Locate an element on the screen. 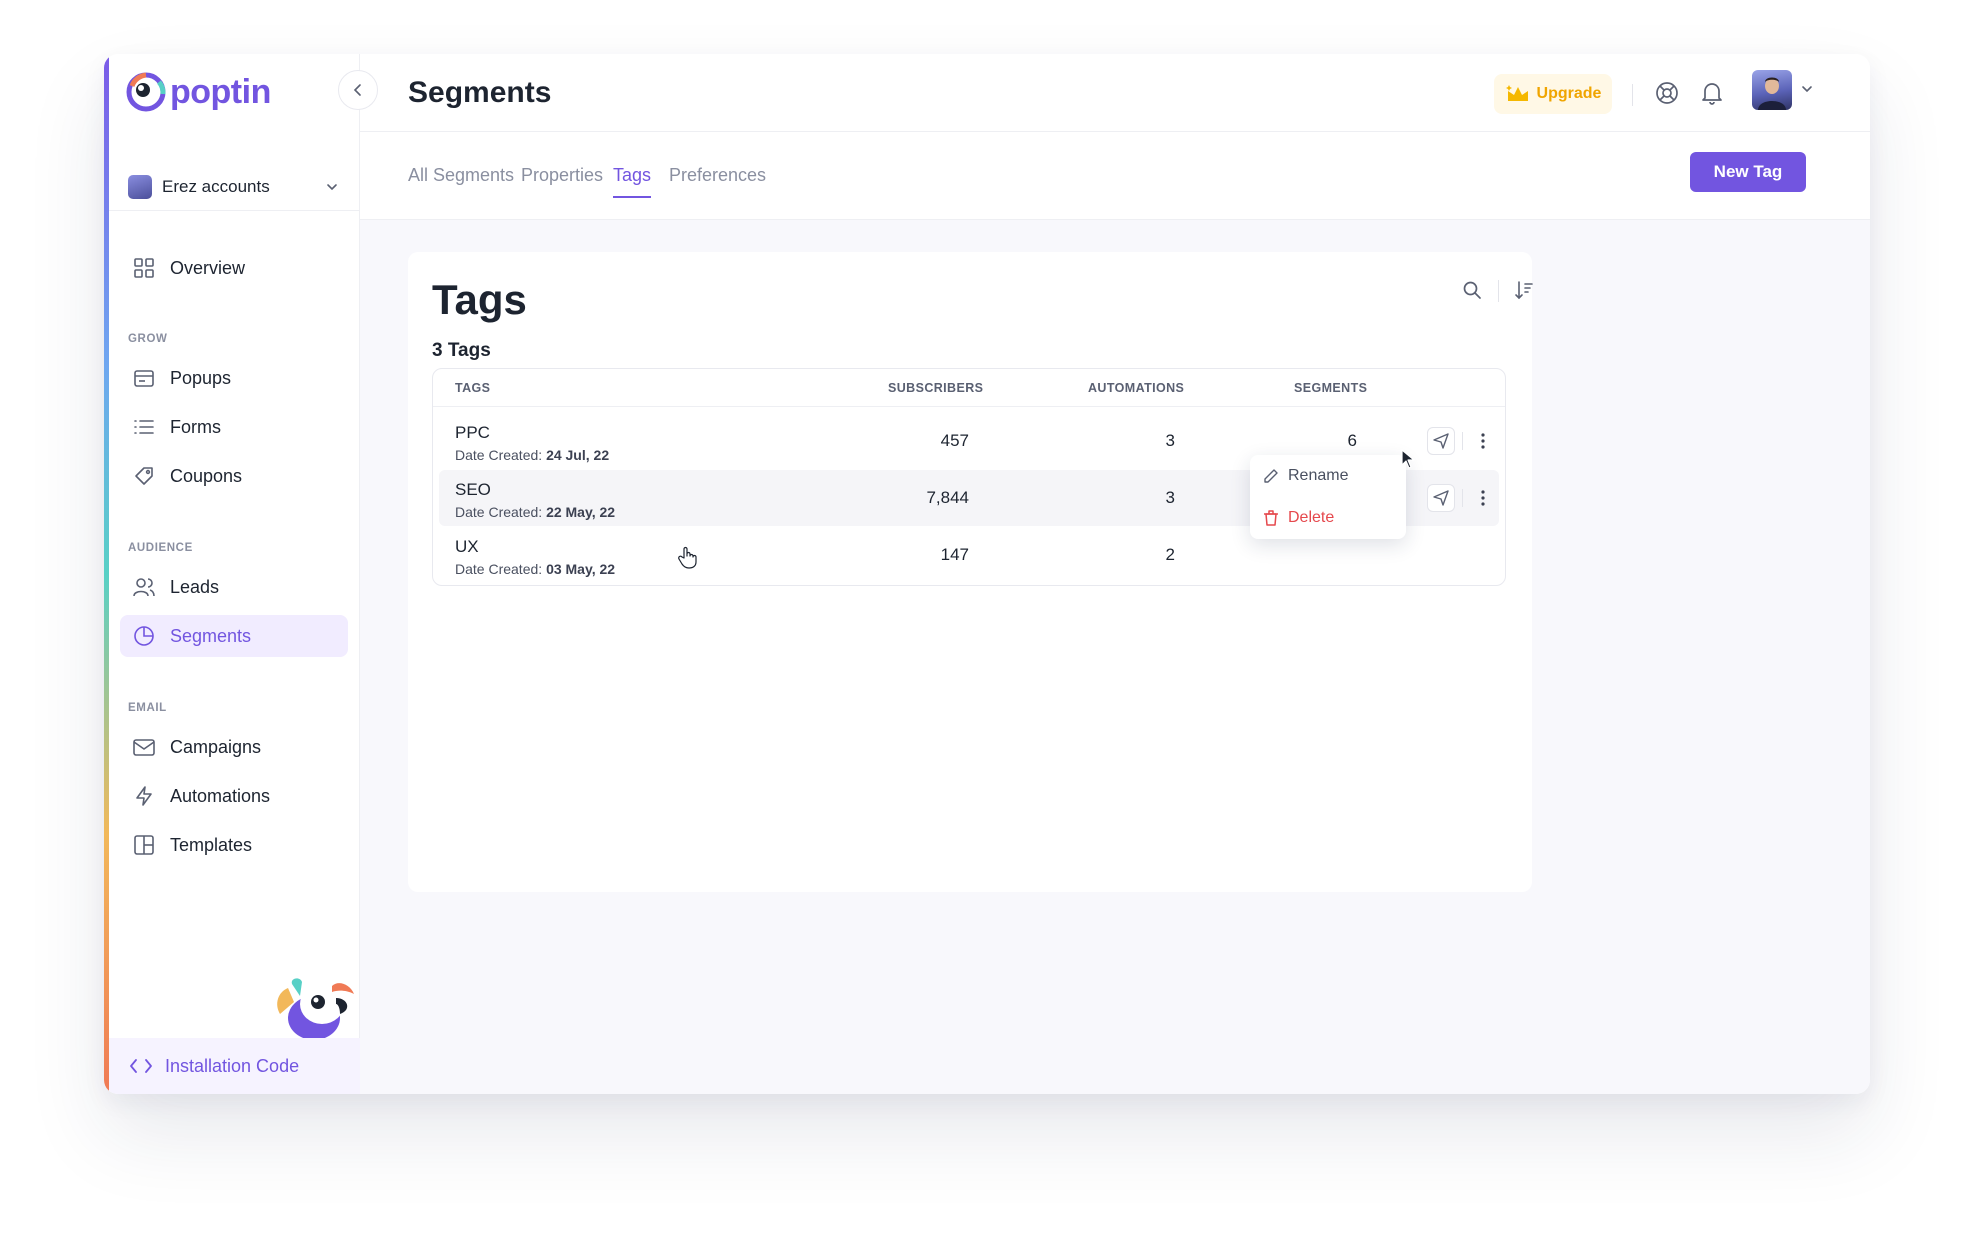 Image resolution: width=1968 pixels, height=1247 pixels. section-label-email: EMAIL is located at coordinates (147, 708).